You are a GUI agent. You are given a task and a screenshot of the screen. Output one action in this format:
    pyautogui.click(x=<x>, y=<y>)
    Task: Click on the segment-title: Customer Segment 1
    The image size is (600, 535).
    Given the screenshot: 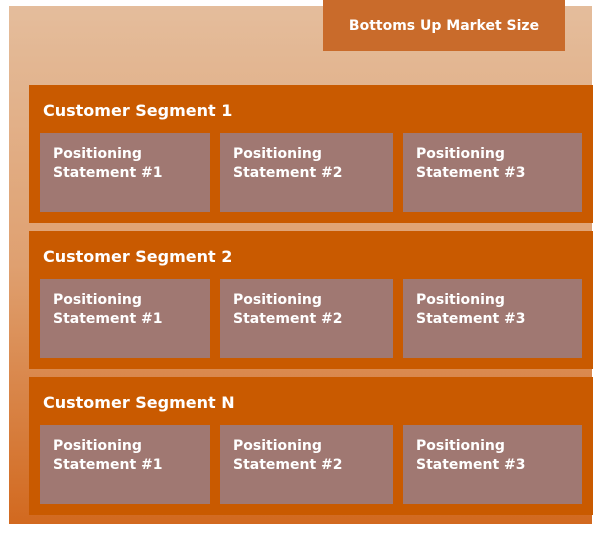 What is the action you would take?
    pyautogui.click(x=138, y=110)
    